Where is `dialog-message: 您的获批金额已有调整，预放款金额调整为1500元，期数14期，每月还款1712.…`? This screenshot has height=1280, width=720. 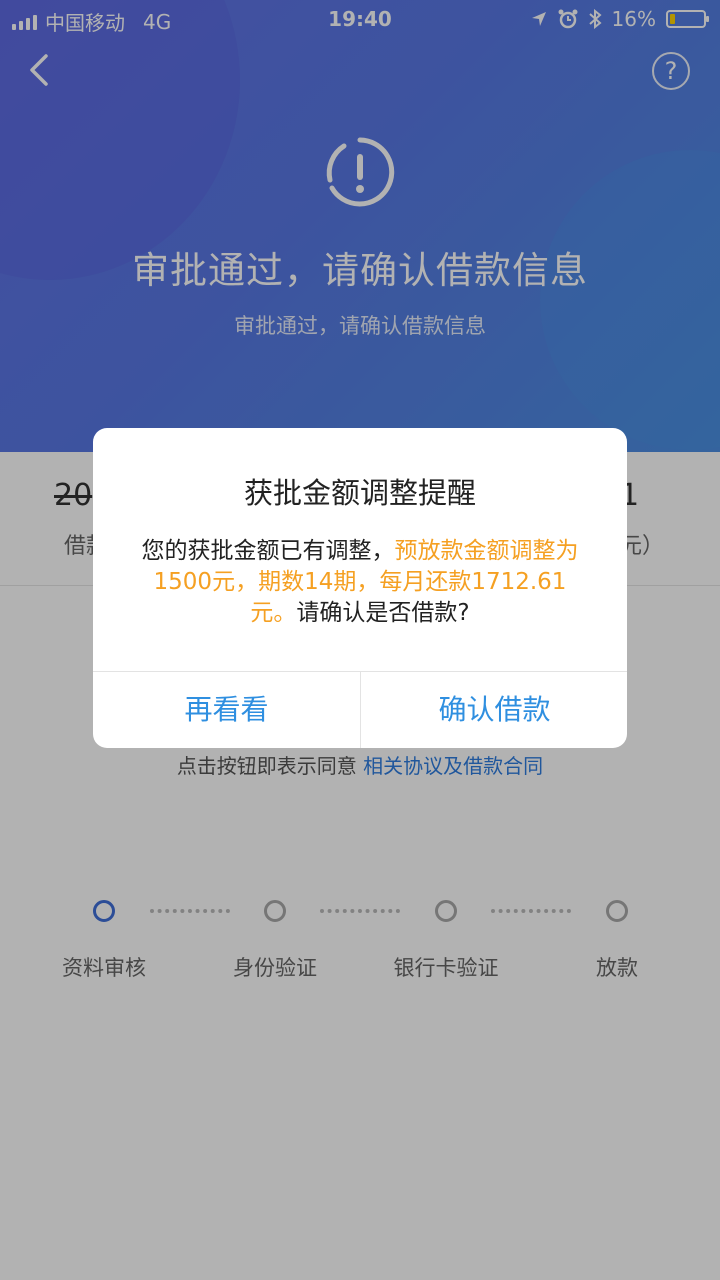 dialog-message: 您的获批金额已有调整，预放款金额调整为1500元，期数14期，每月还款1712.… is located at coordinates (360, 582).